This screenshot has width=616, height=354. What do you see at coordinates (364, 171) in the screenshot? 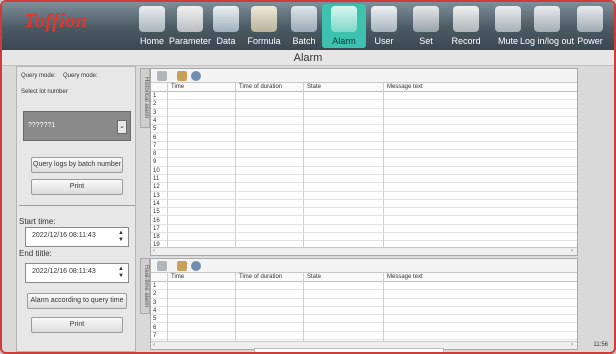
I see `table-row: 10` at bounding box center [364, 171].